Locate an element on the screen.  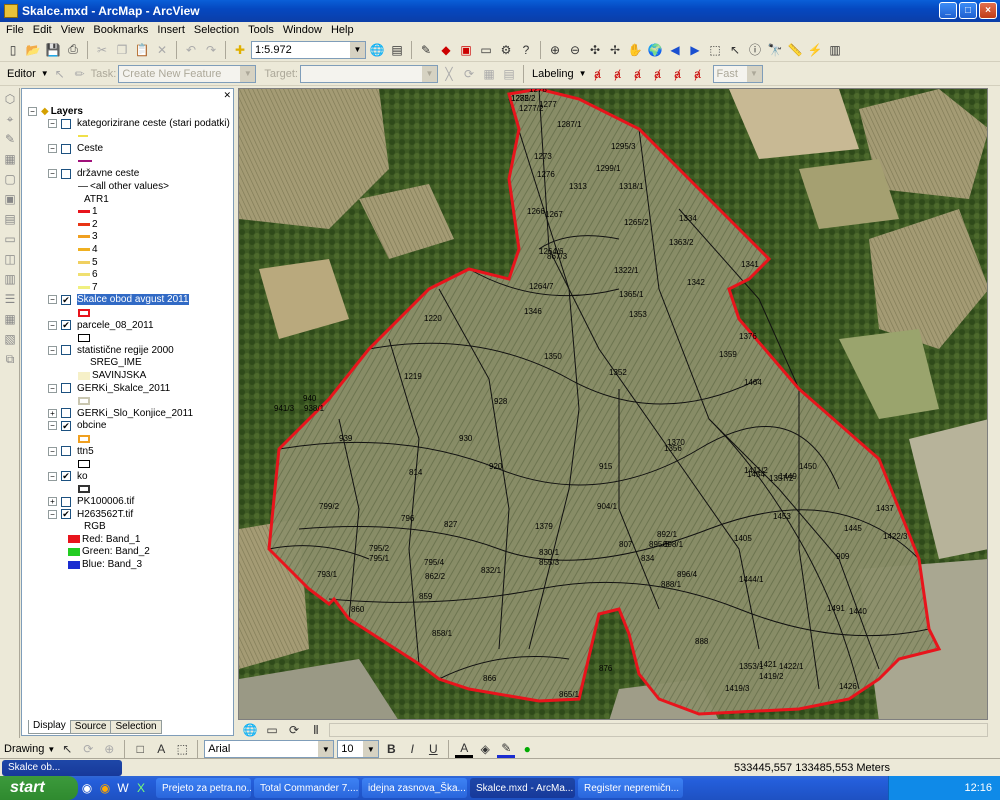
layer-h263562t-tif: − ✔ H263562T.tif is located at coordinates (90, 514).